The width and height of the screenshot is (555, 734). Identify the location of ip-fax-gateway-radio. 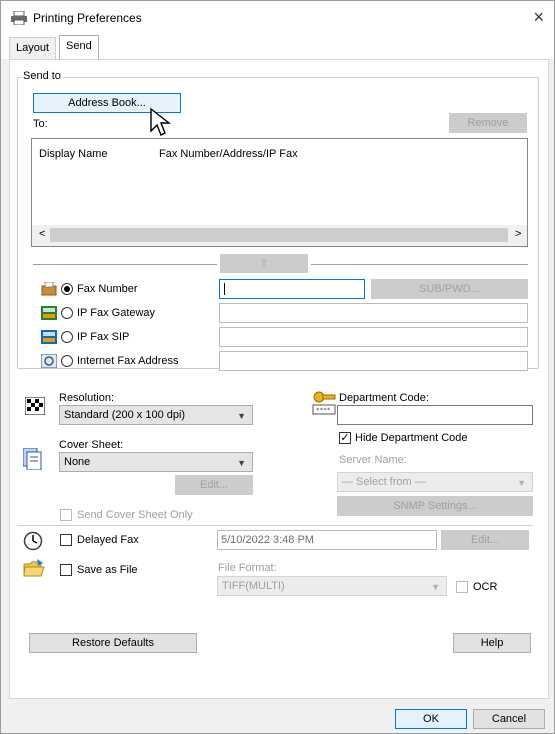
(67, 313).